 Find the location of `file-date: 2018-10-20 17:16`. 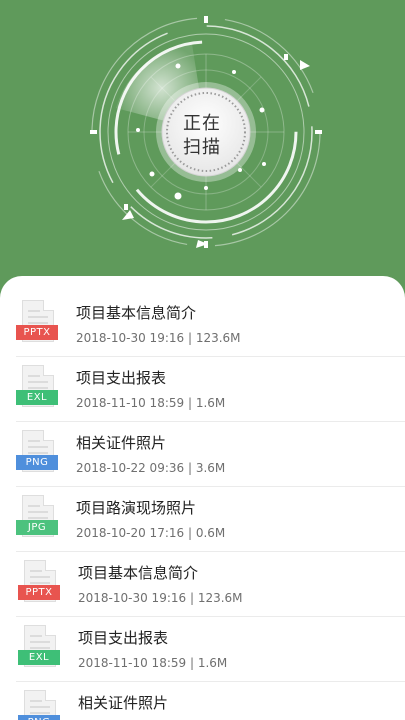

file-date: 2018-10-20 17:16 is located at coordinates (130, 533).